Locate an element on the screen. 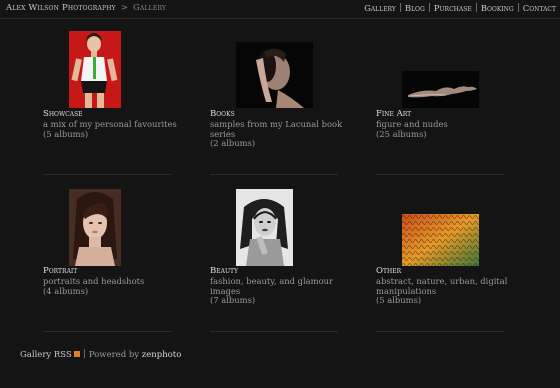 The width and height of the screenshot is (560, 388). portrait-album-description: portraits and headshots is located at coordinates (94, 281).